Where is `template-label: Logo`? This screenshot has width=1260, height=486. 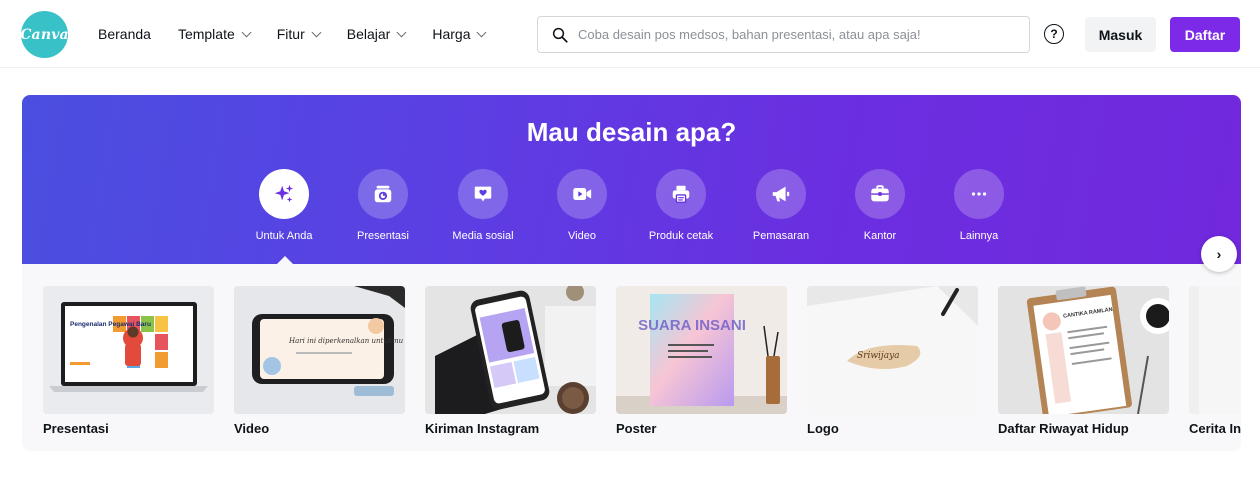
template-label: Logo is located at coordinates (823, 428).